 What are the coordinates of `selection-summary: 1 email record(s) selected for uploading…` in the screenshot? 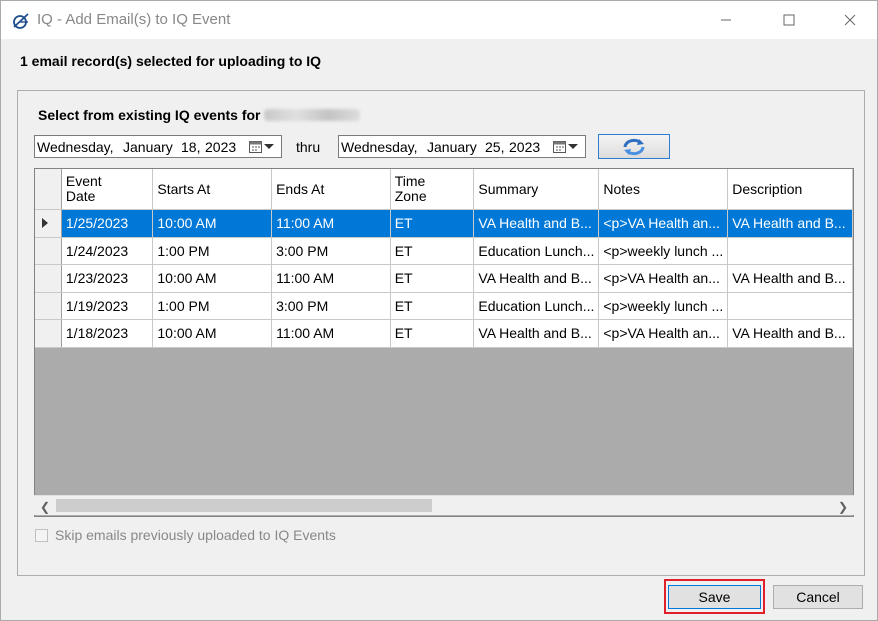 It's located at (171, 61).